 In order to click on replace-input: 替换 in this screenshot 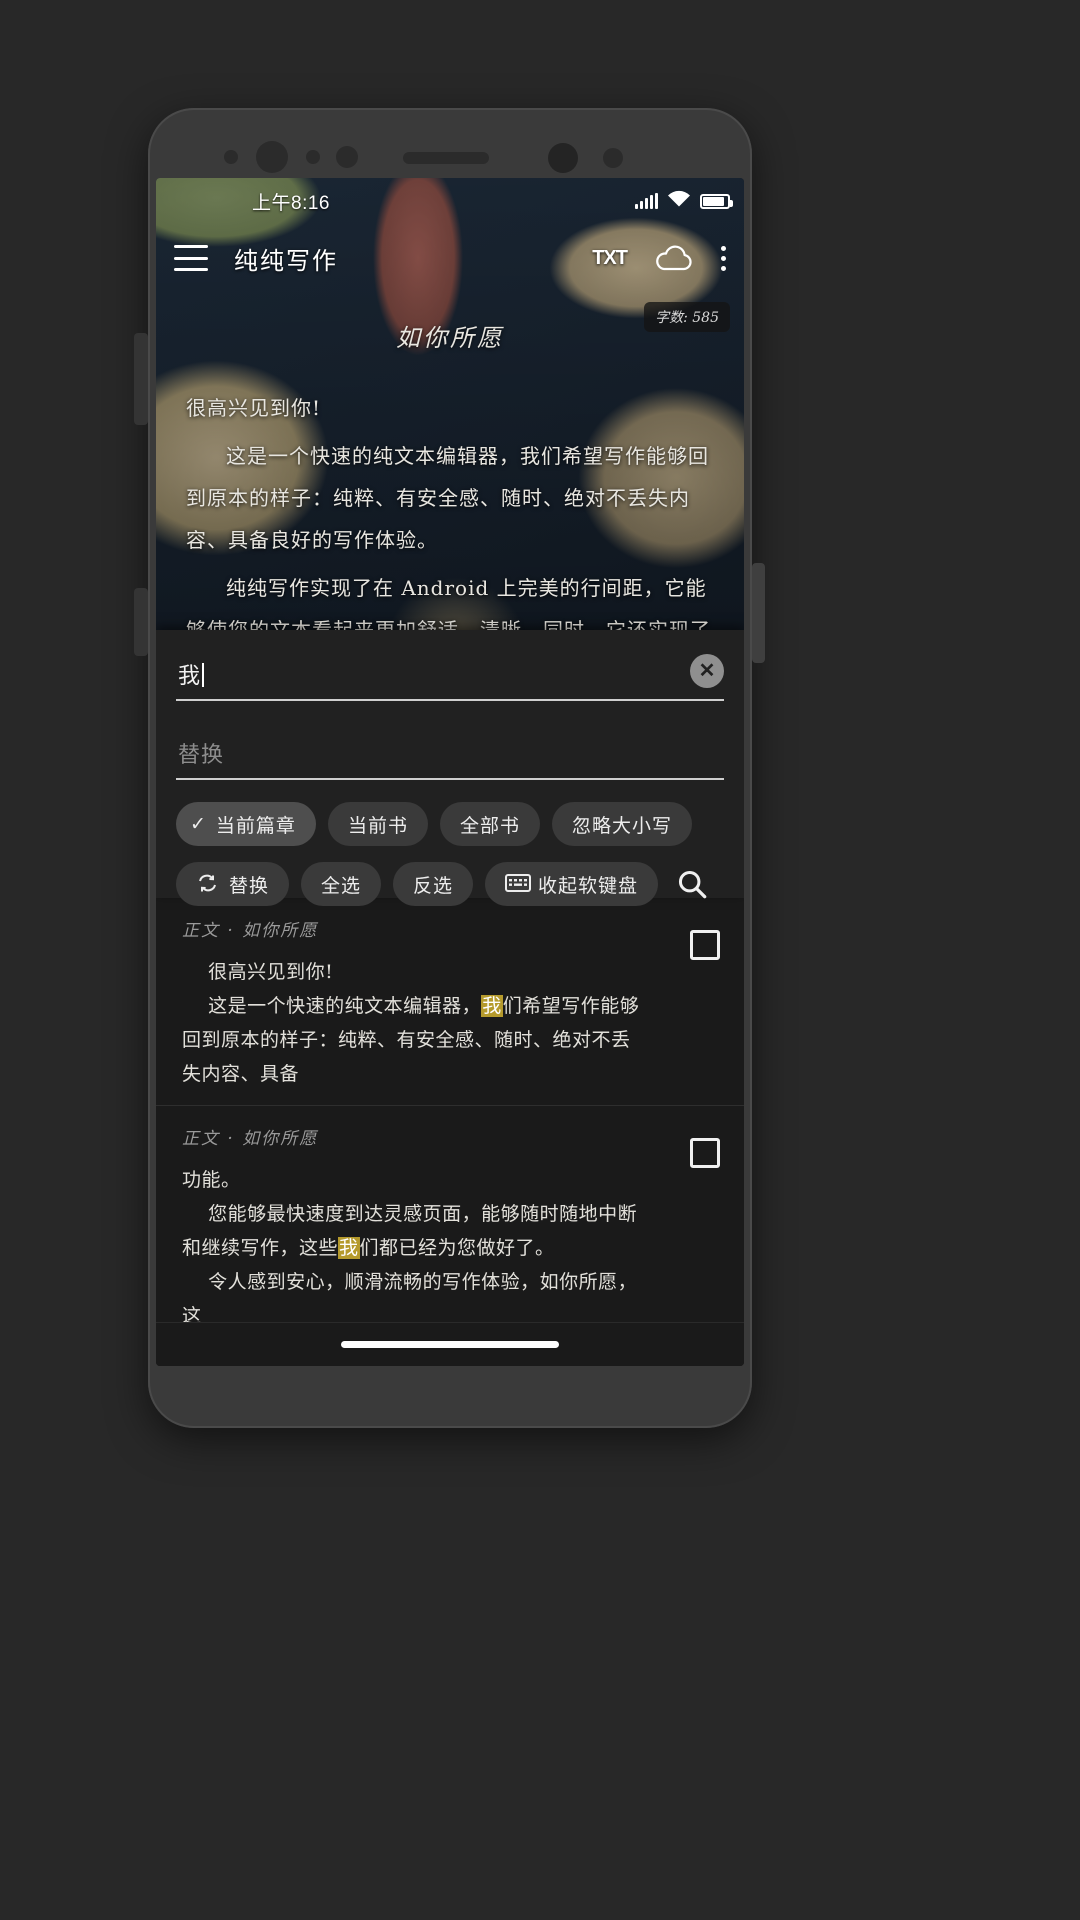, I will do `click(450, 752)`.